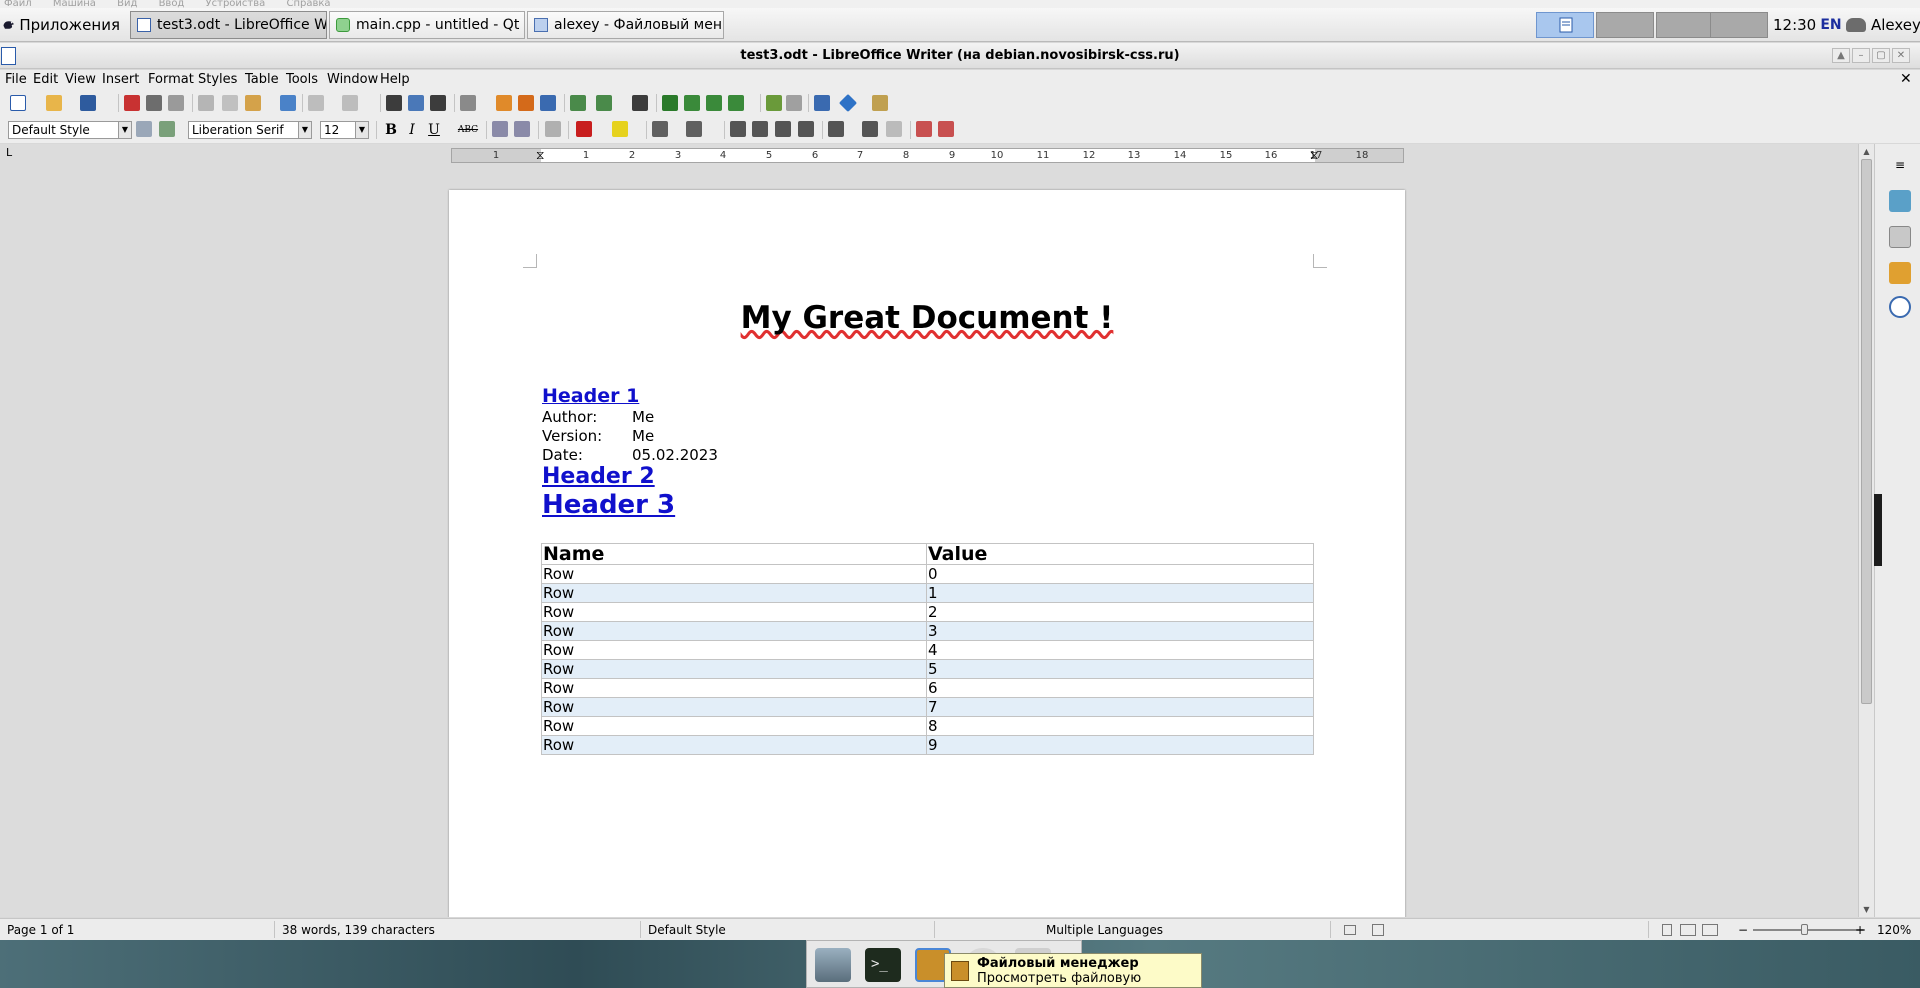  Describe the element at coordinates (604, 103) in the screenshot. I see `insert-field-icon` at that location.